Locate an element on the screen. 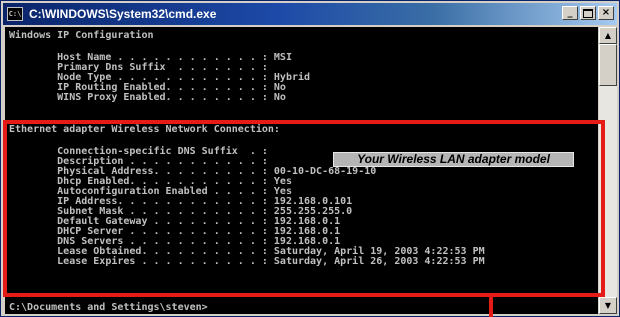 This screenshot has width=620, height=317. maximize-icon is located at coordinates (588, 13).